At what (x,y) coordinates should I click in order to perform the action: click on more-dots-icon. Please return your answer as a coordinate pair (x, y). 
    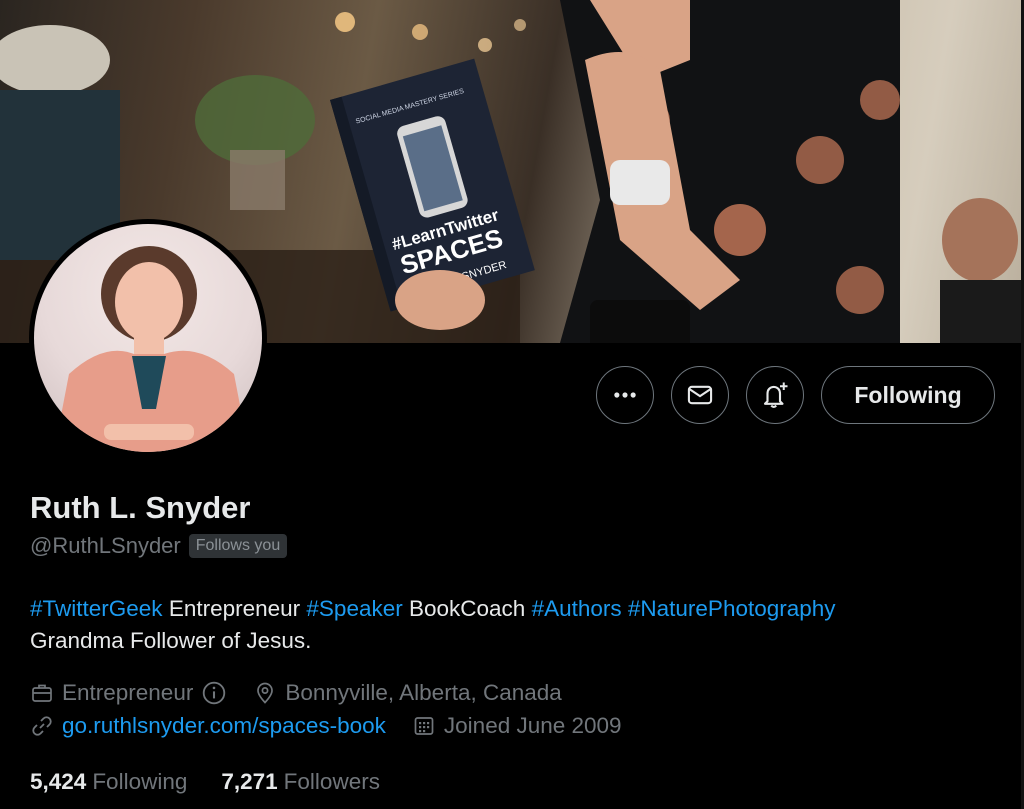
    Looking at the image, I should click on (625, 395).